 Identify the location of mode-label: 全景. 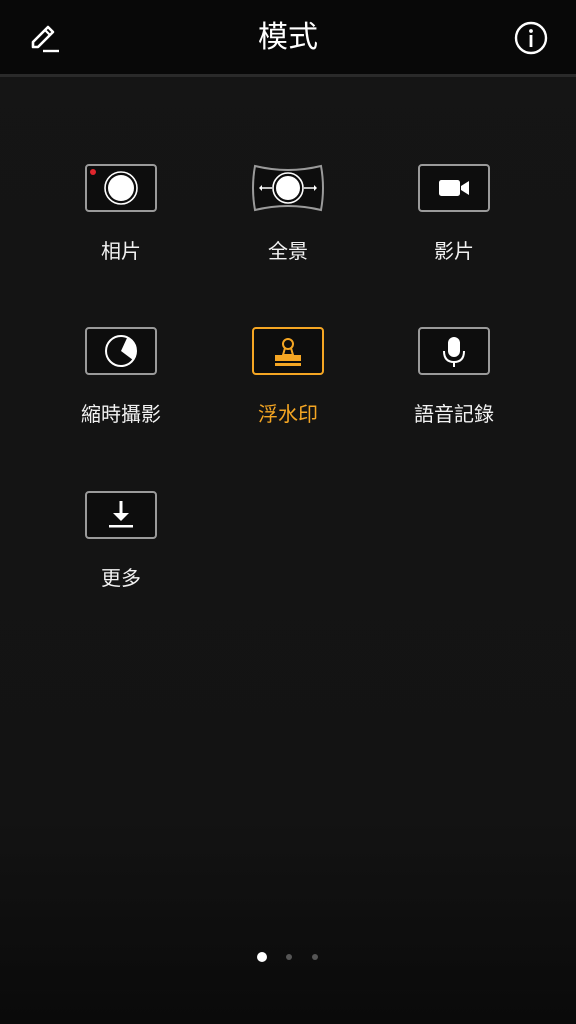
(288, 251).